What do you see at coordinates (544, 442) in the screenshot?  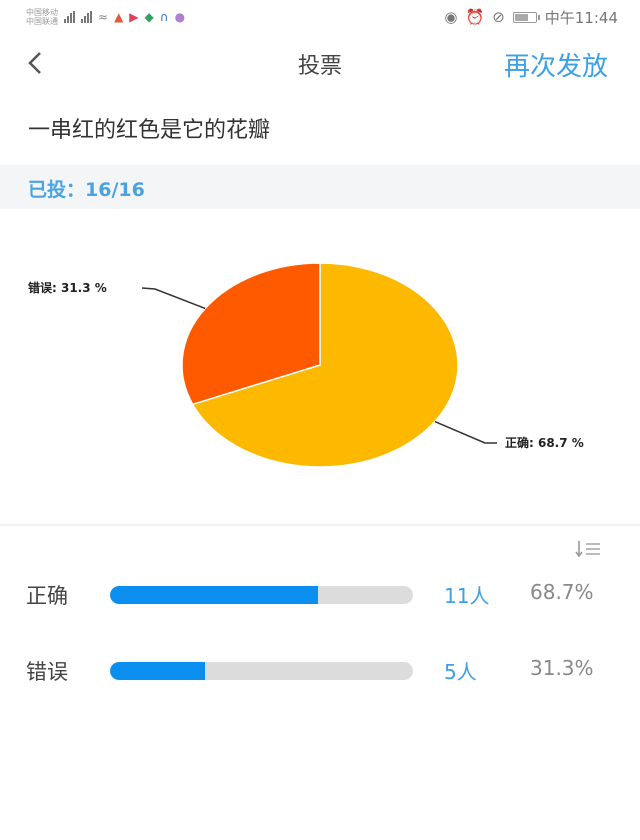 I see `pie-data-label: 正确: 68.7 %` at bounding box center [544, 442].